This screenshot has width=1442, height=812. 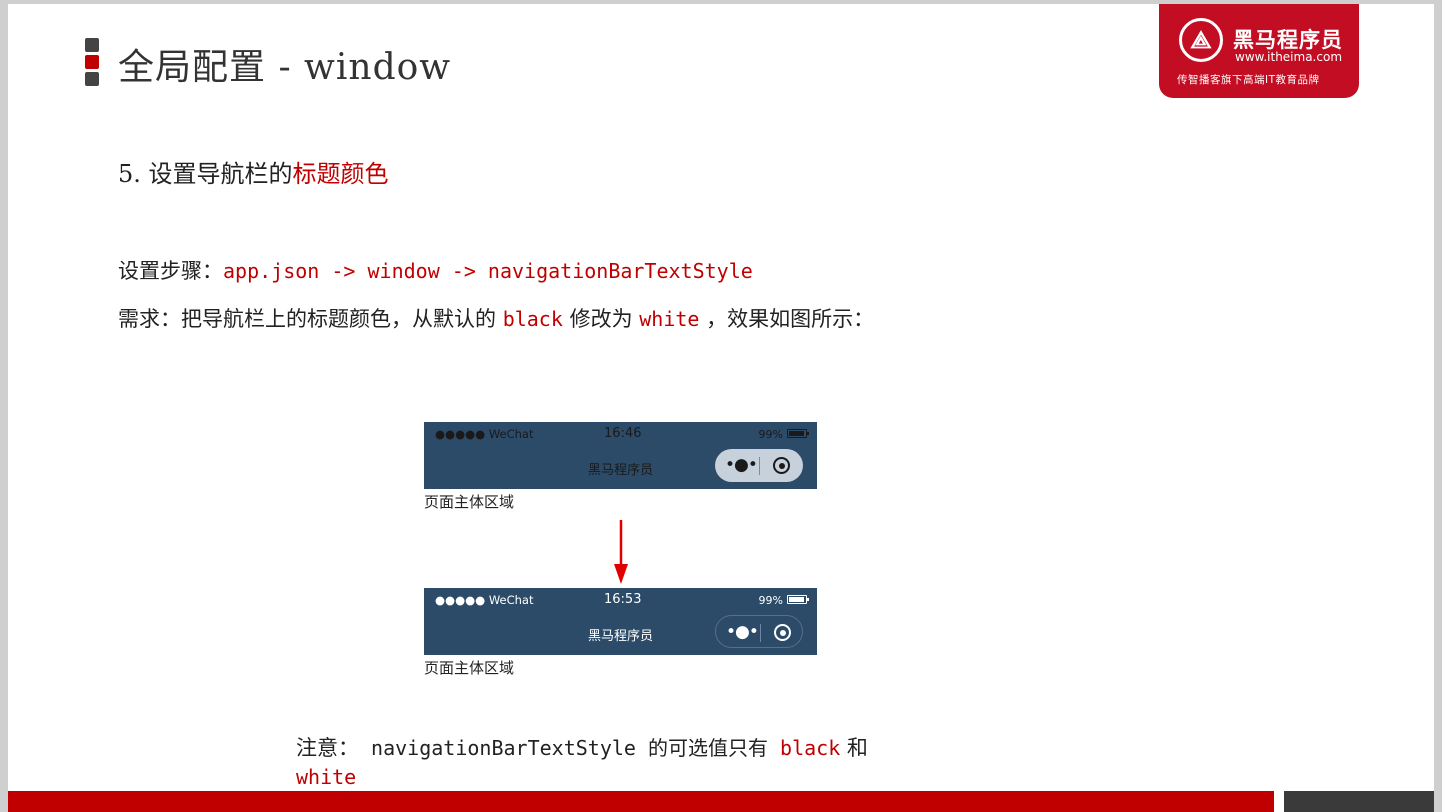 What do you see at coordinates (620, 455) in the screenshot?
I see `navigation-bar-black: ●●●●● WeChat 16:46 99% 黑马程序员 •●•` at bounding box center [620, 455].